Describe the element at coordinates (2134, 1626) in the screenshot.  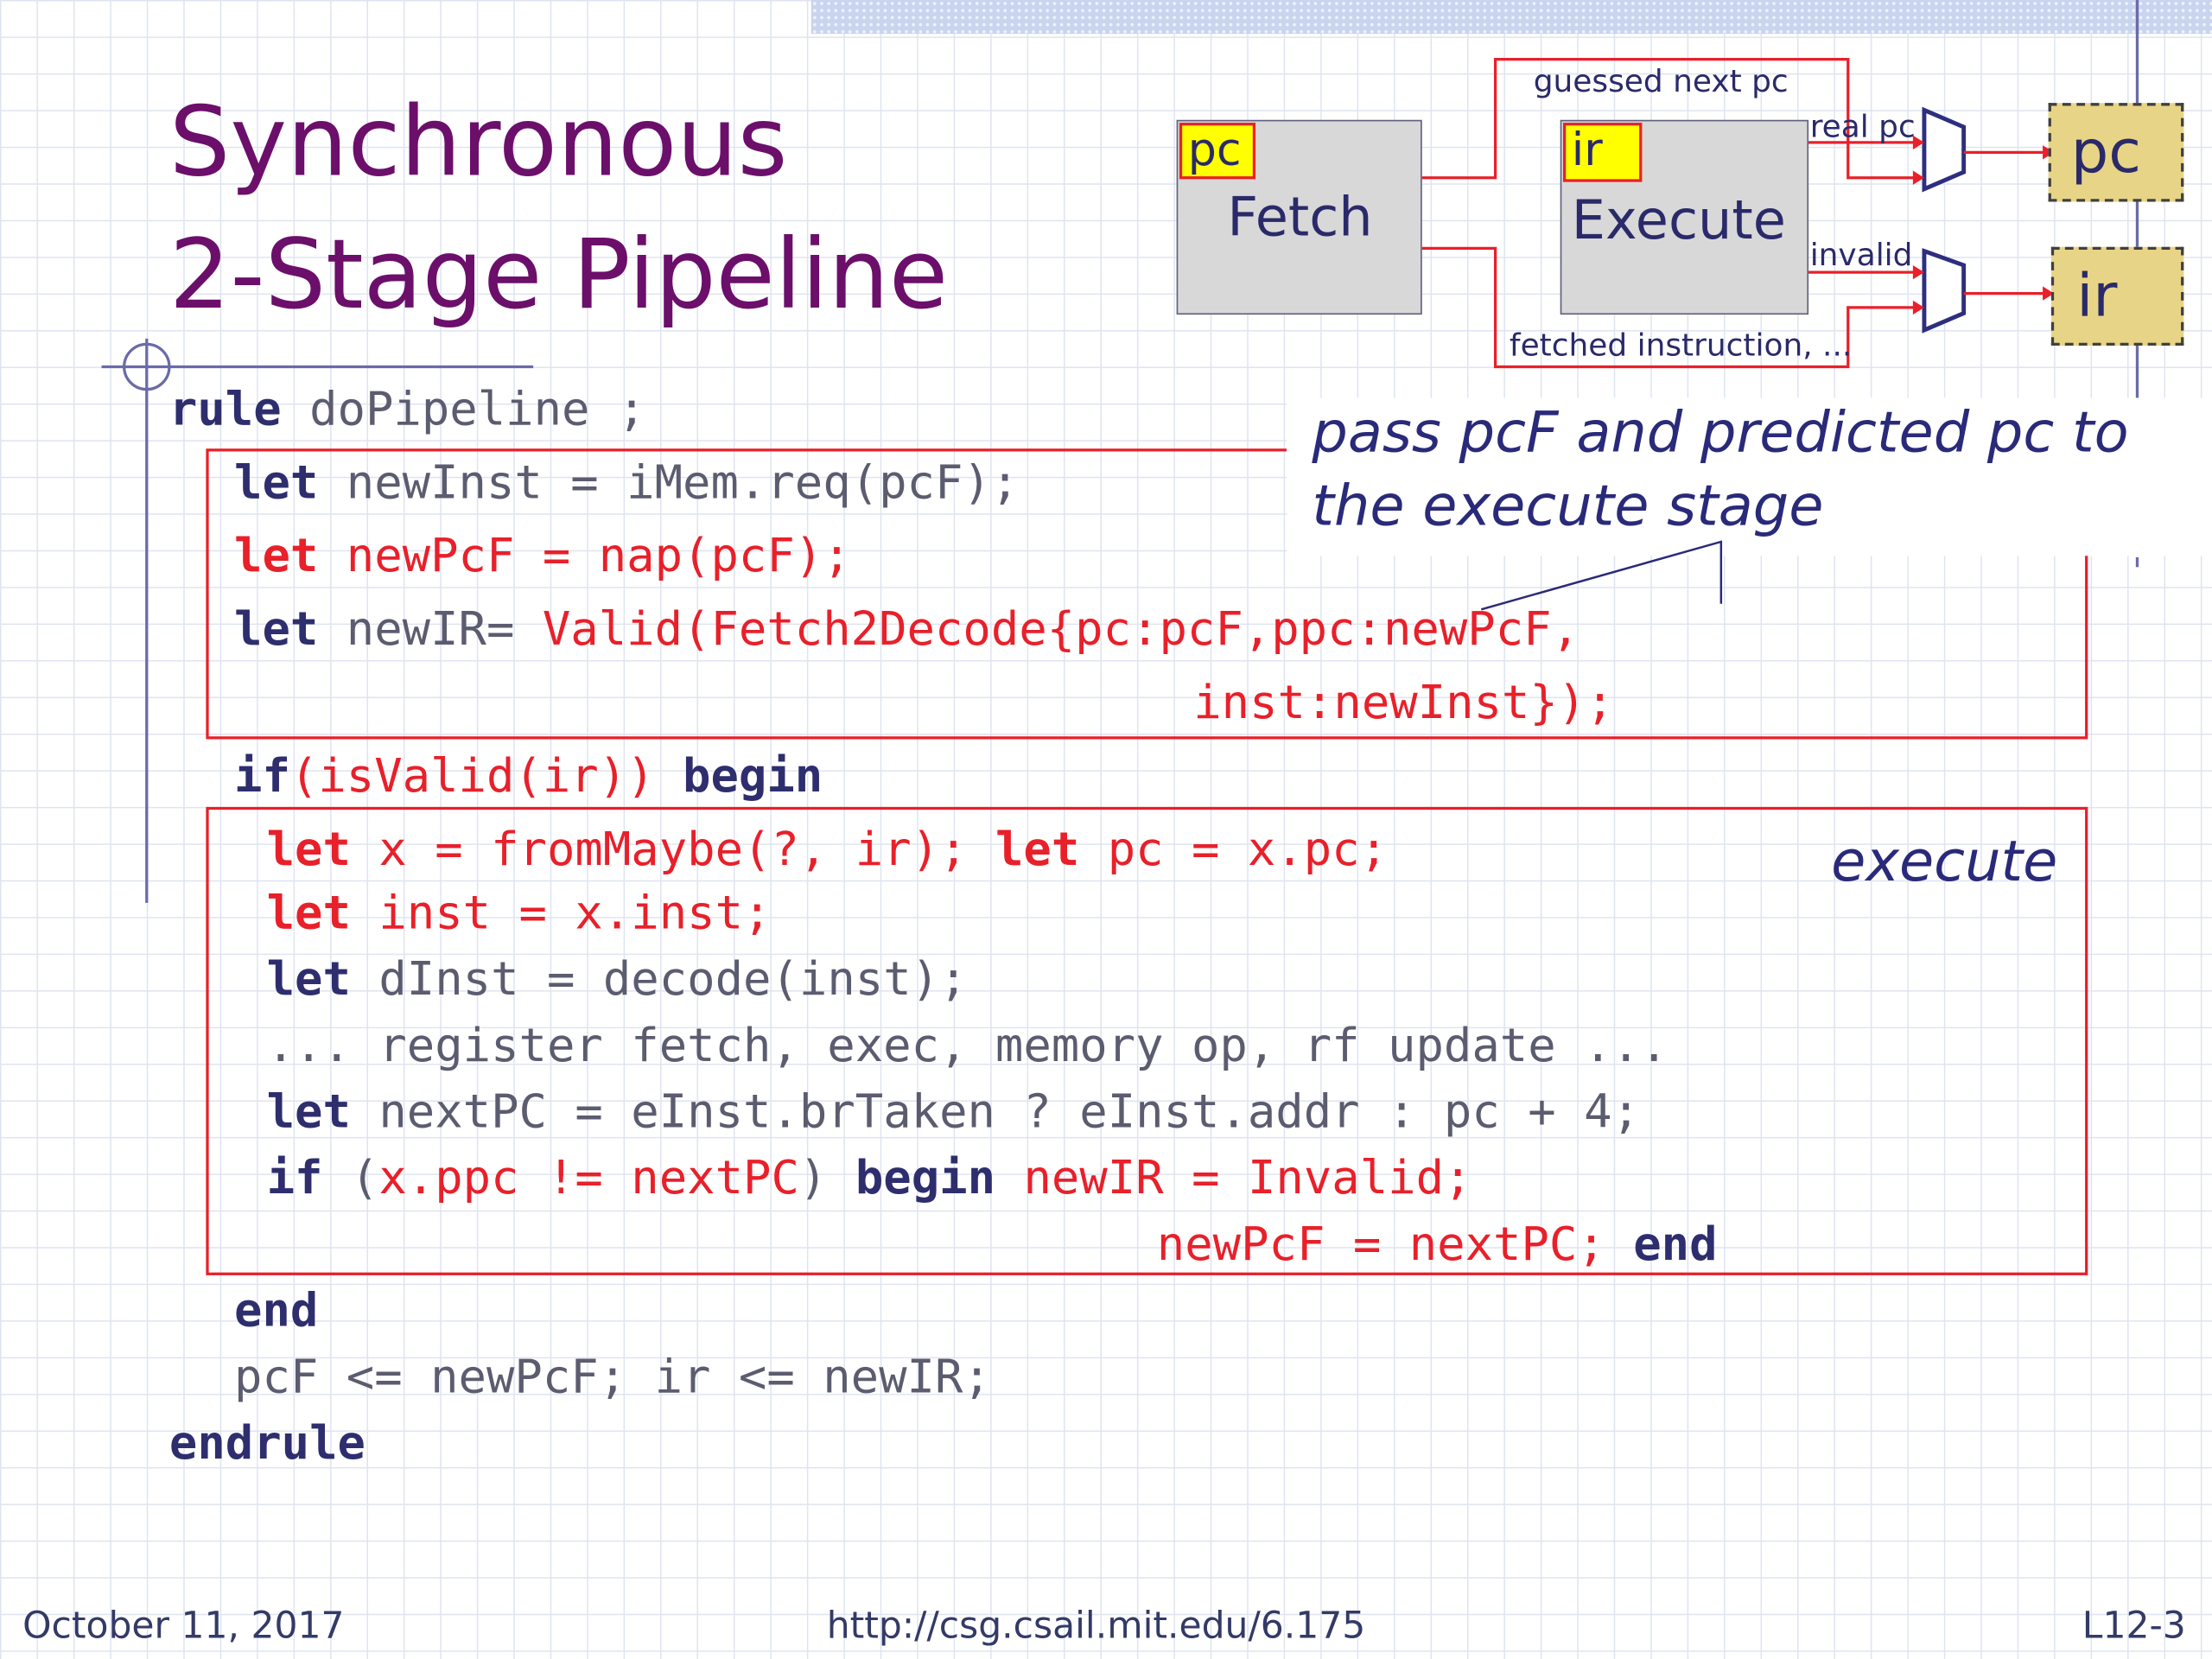
I see `footer-slide-number: L12-3` at that location.